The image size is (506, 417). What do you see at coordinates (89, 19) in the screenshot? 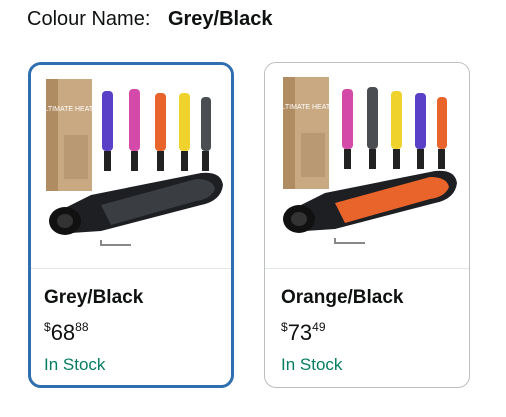
I see `colour-name-label: Colour Name:` at bounding box center [89, 19].